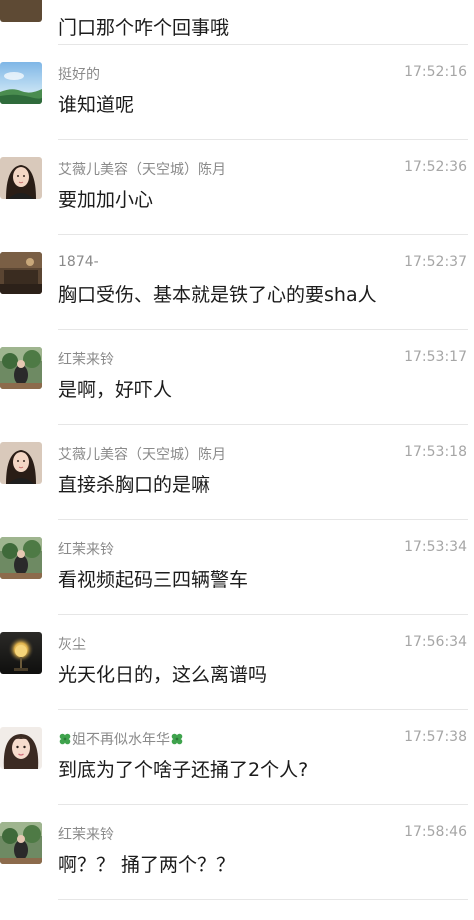 The width and height of the screenshot is (474, 920). I want to click on message-text: 直接杀胸口的是嘛, so click(134, 485).